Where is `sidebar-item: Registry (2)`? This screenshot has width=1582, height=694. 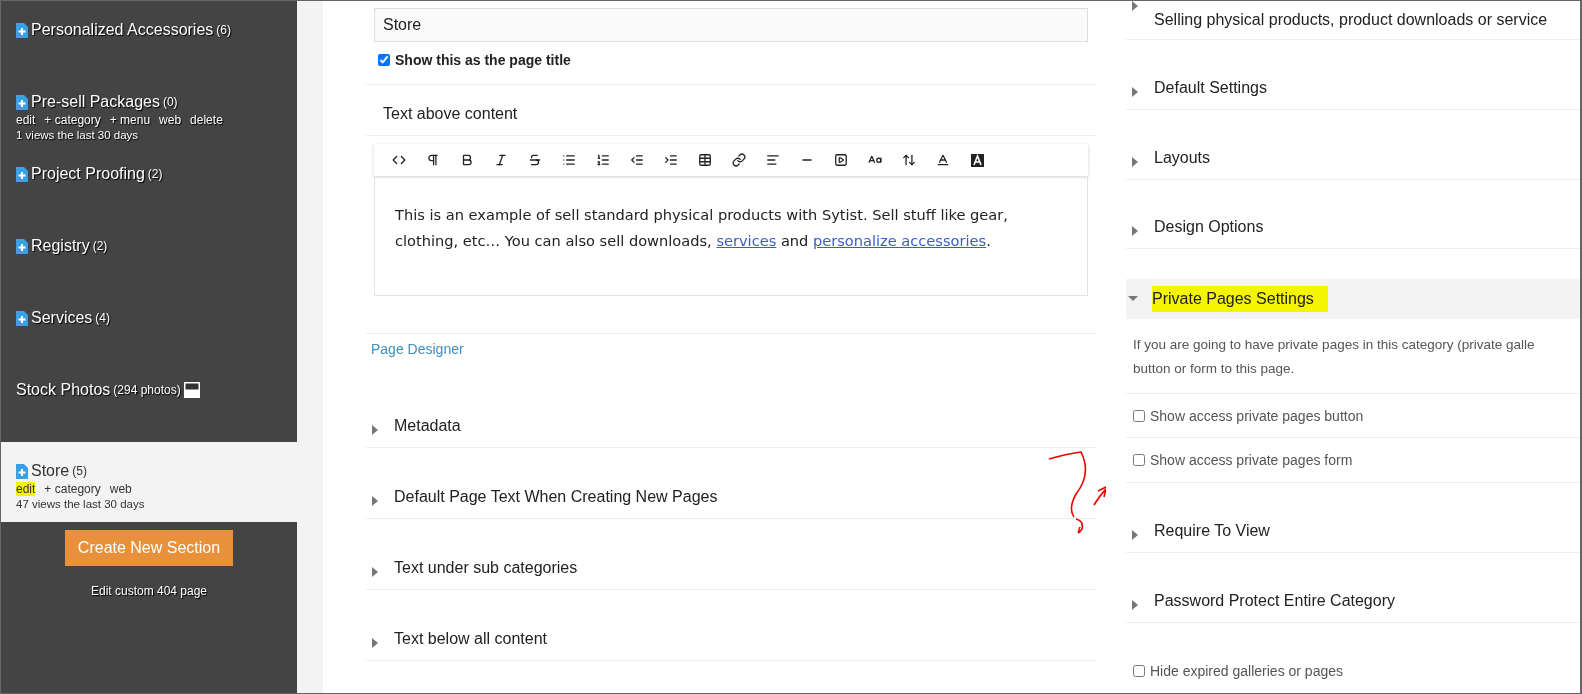 sidebar-item: Registry (2) is located at coordinates (149, 253).